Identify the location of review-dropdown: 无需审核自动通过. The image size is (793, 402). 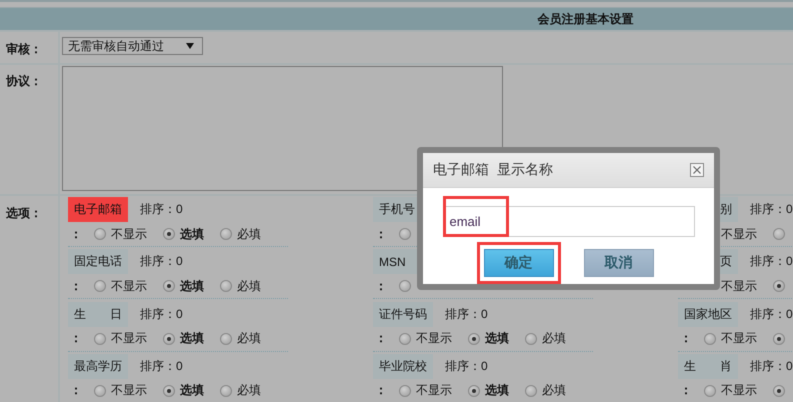
(132, 46).